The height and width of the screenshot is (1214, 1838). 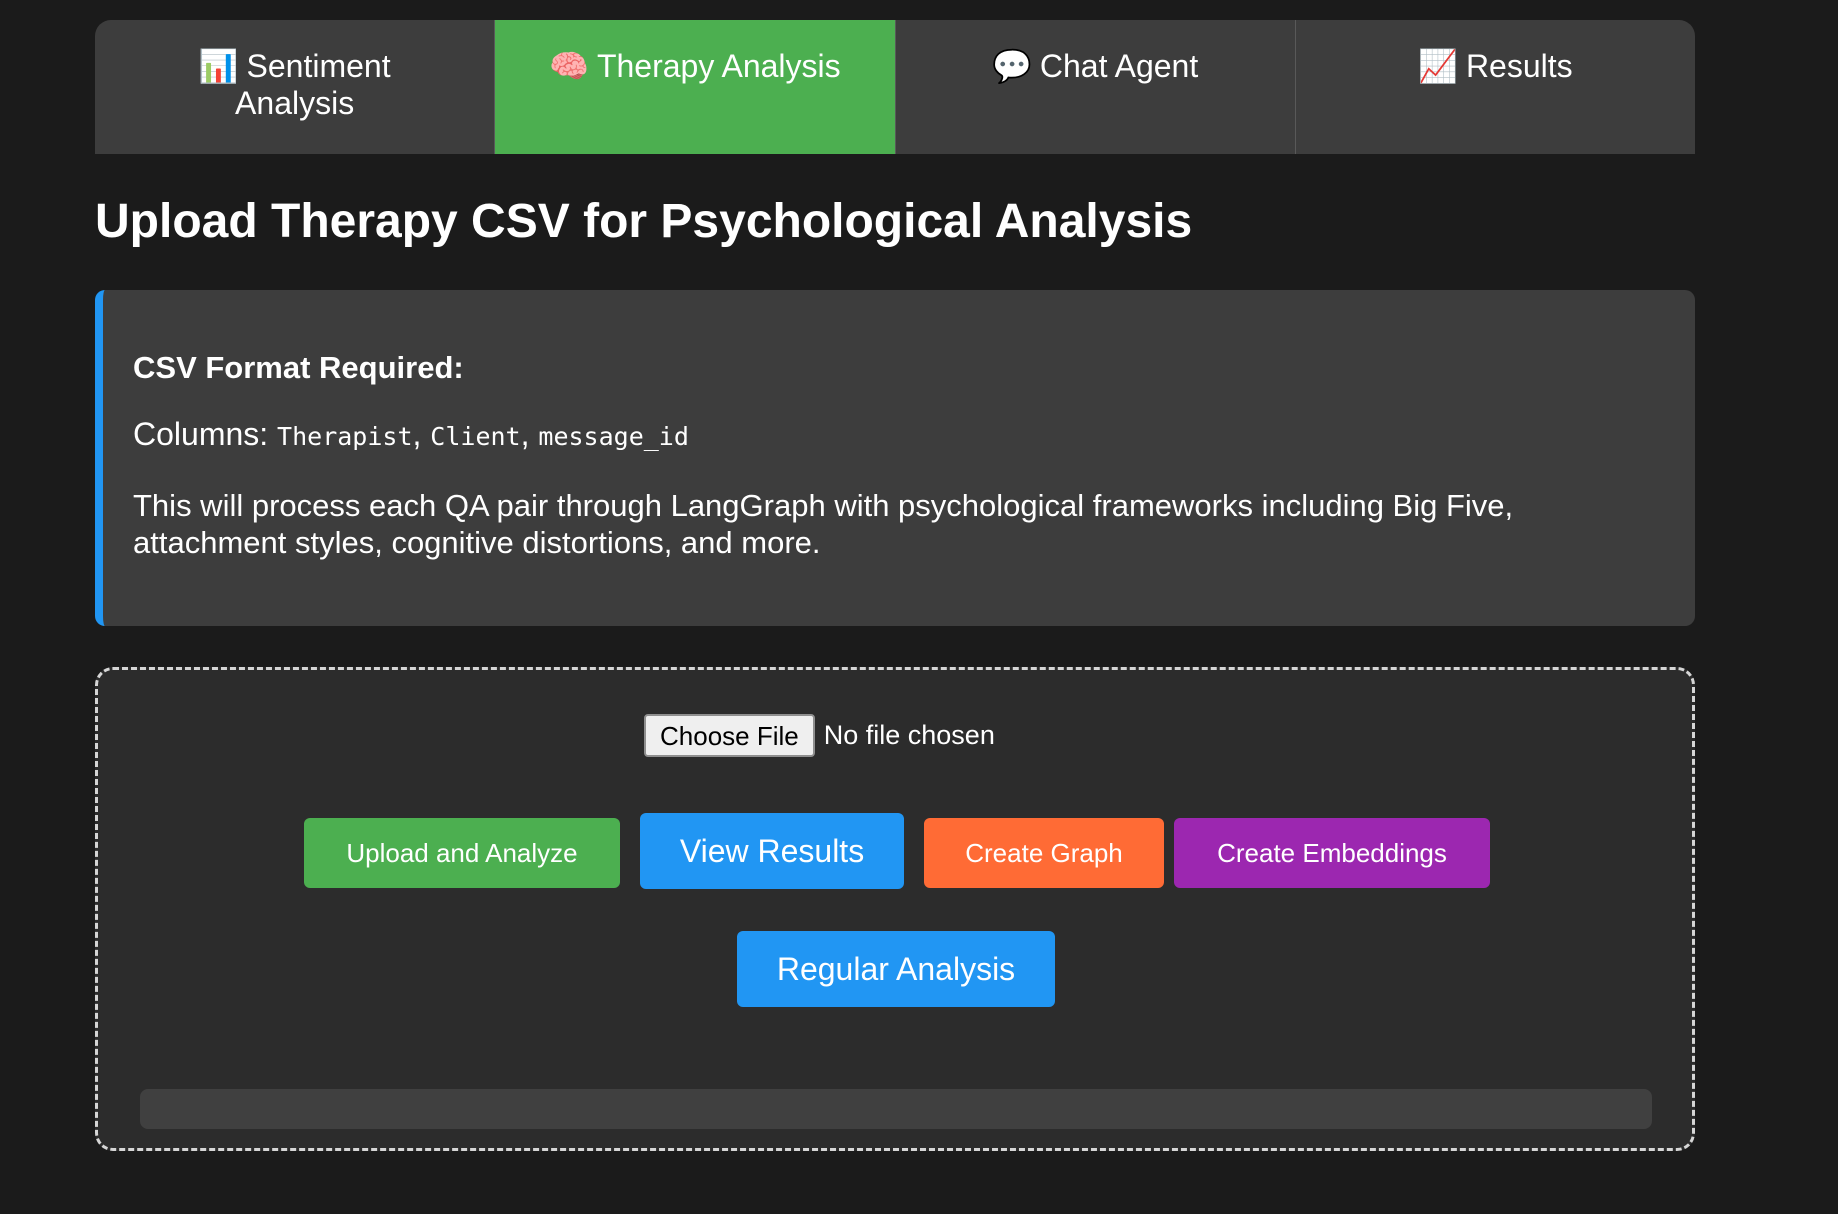 I want to click on tab-therapy-analysis: 🧠 Therapy Analysis, so click(x=695, y=87).